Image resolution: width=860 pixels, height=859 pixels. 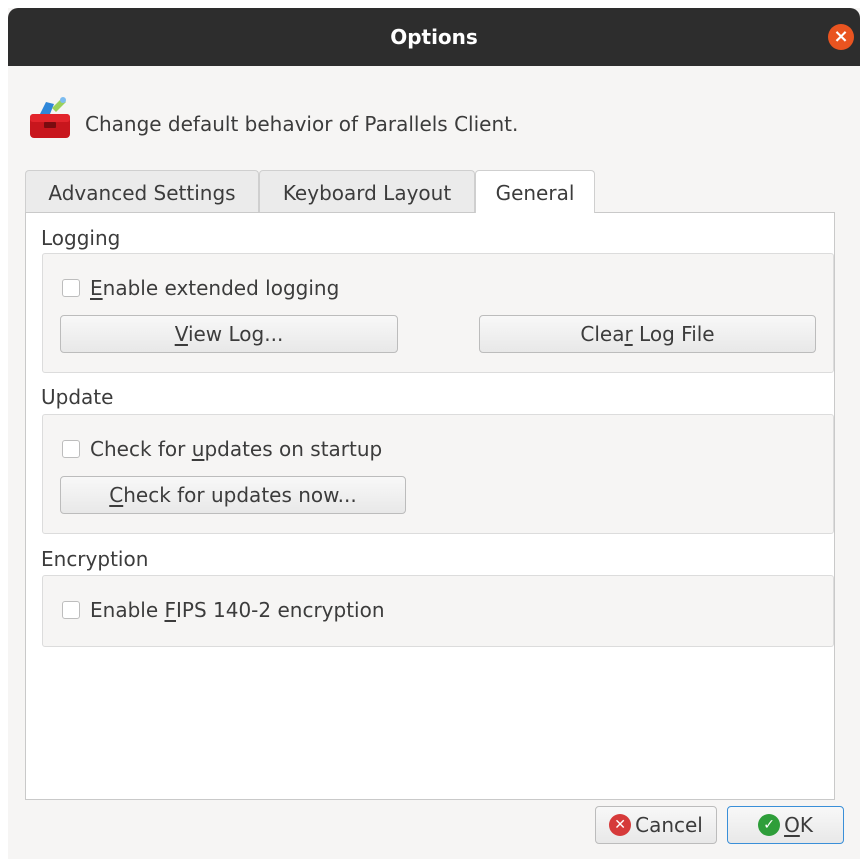 I want to click on logging-group, so click(x=438, y=313).